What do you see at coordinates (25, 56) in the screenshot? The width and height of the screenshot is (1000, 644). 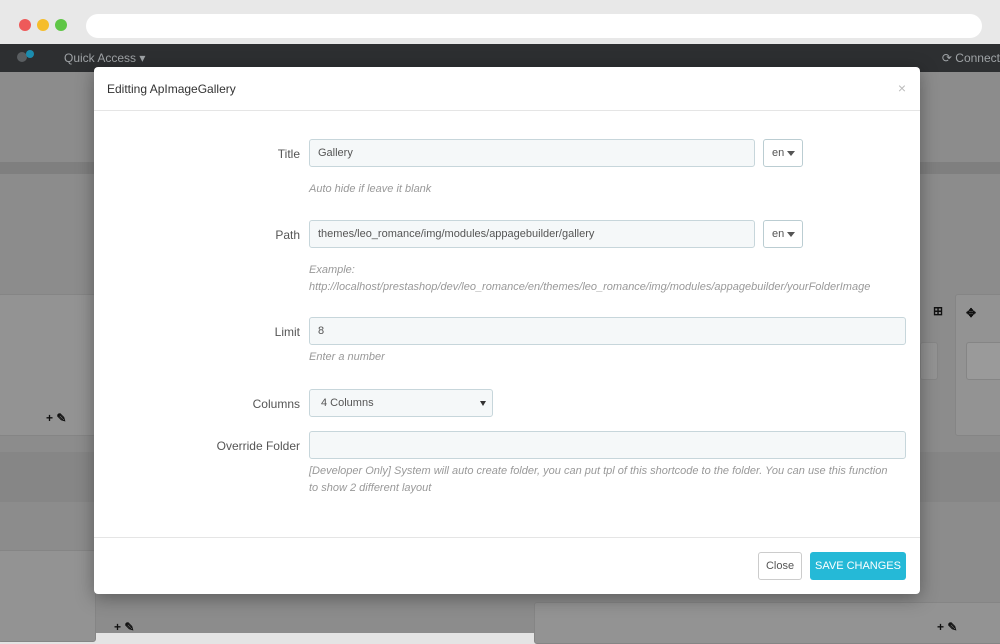 I see `logo-icon` at bounding box center [25, 56].